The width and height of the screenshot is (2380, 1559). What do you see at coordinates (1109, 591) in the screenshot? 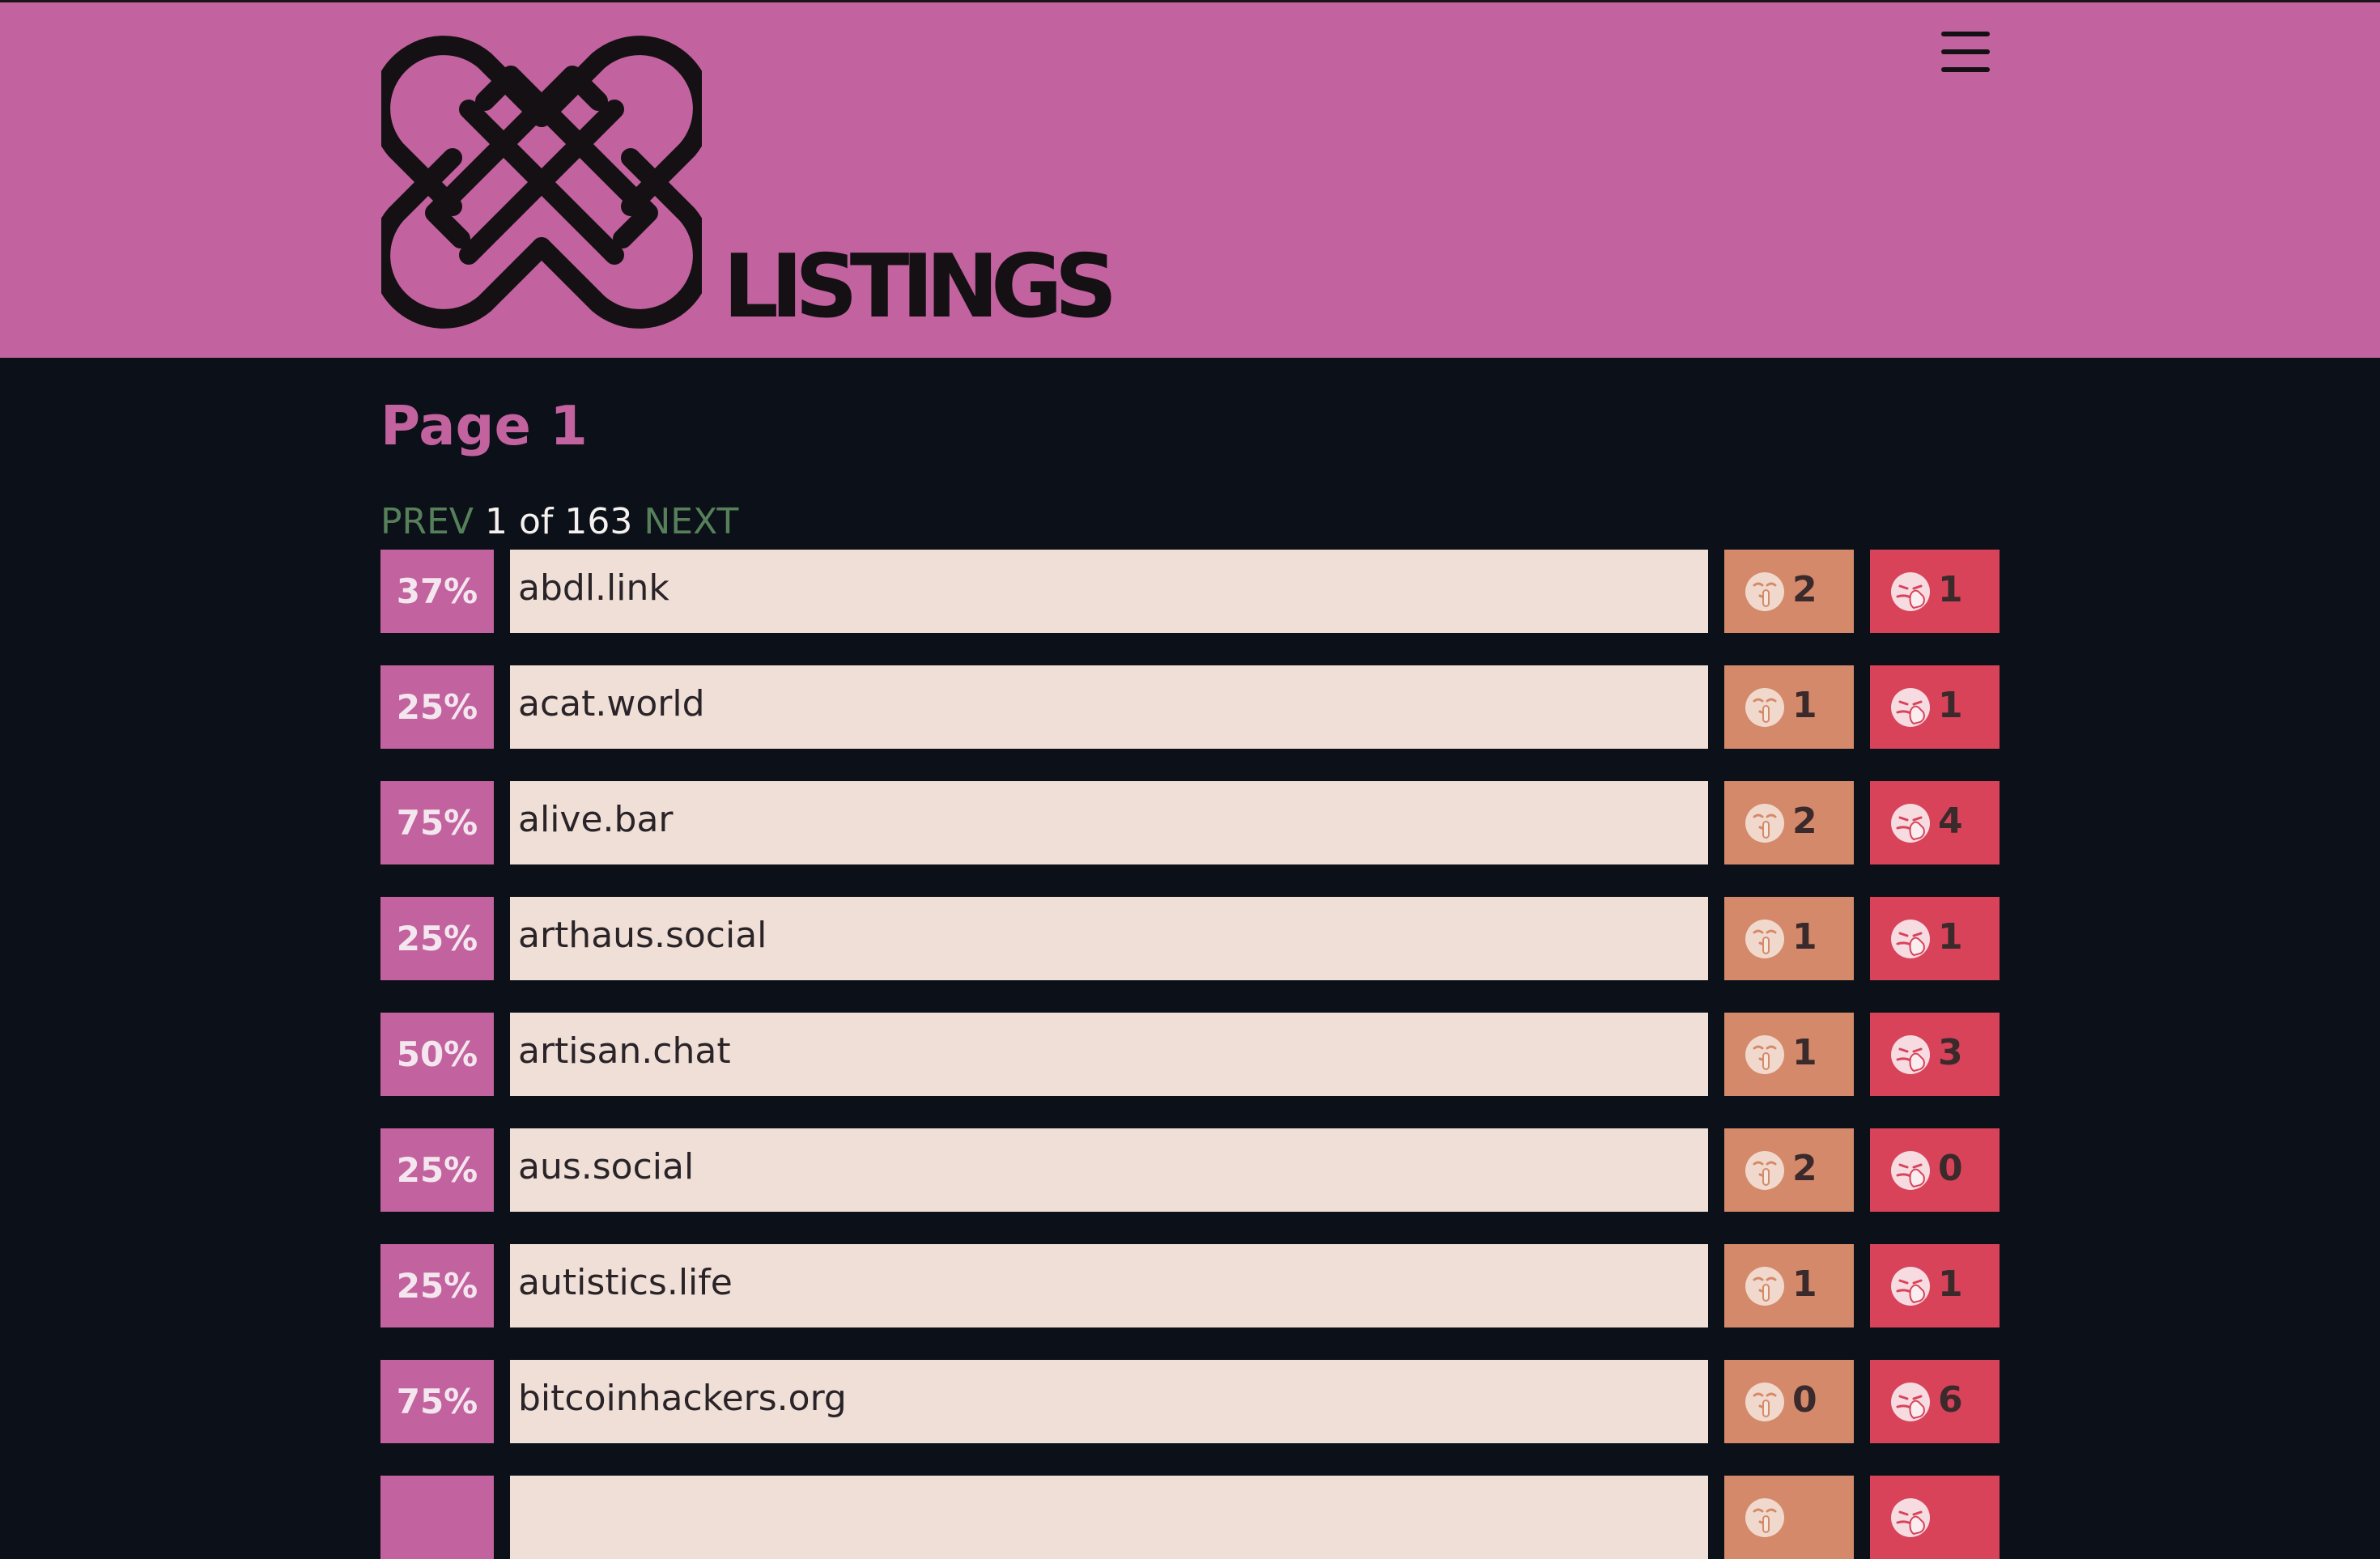
I see `instance-domain-link: abdl.link` at bounding box center [1109, 591].